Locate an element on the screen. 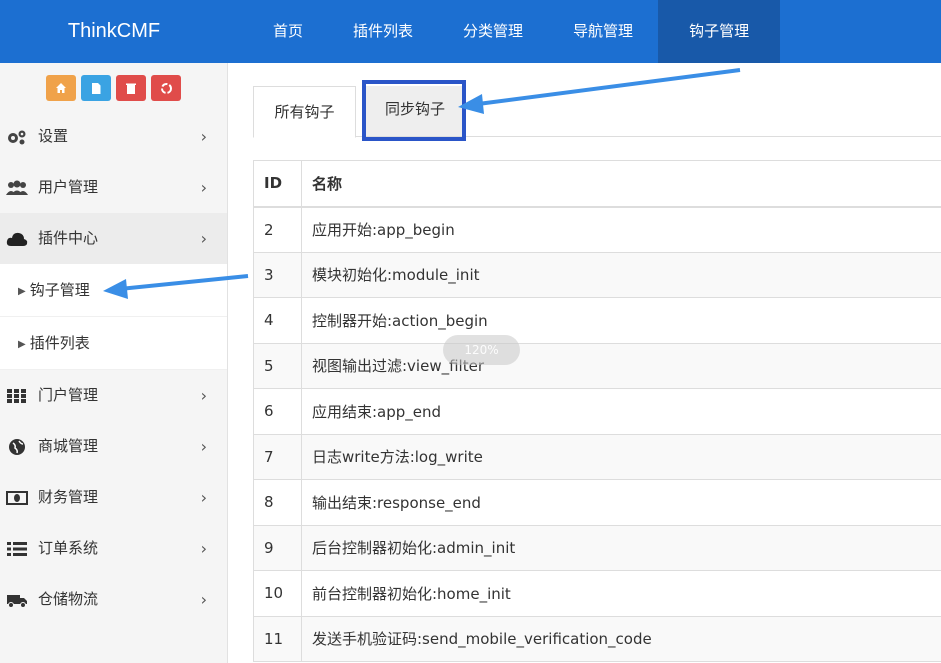  recycle-icon is located at coordinates (166, 88).